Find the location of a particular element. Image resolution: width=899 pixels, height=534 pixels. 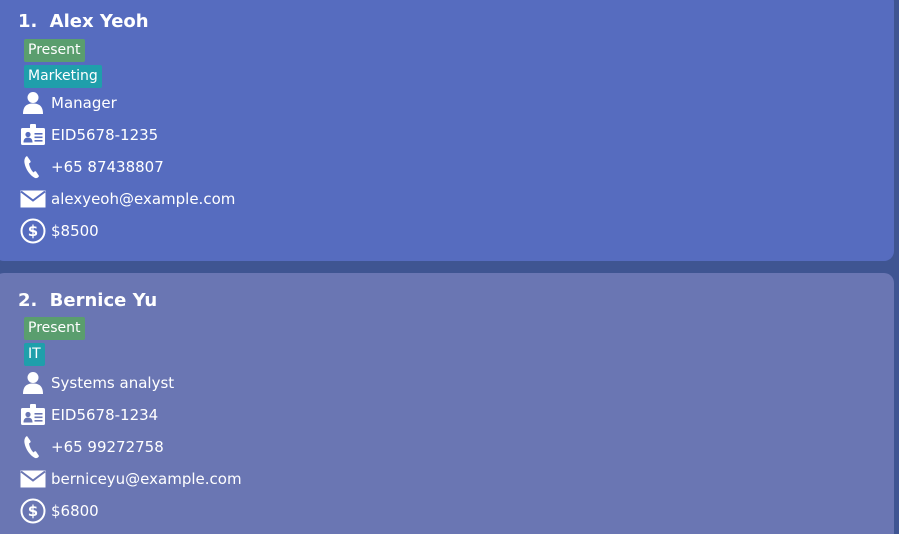

email-value: berniceyu@example.com is located at coordinates (146, 479).